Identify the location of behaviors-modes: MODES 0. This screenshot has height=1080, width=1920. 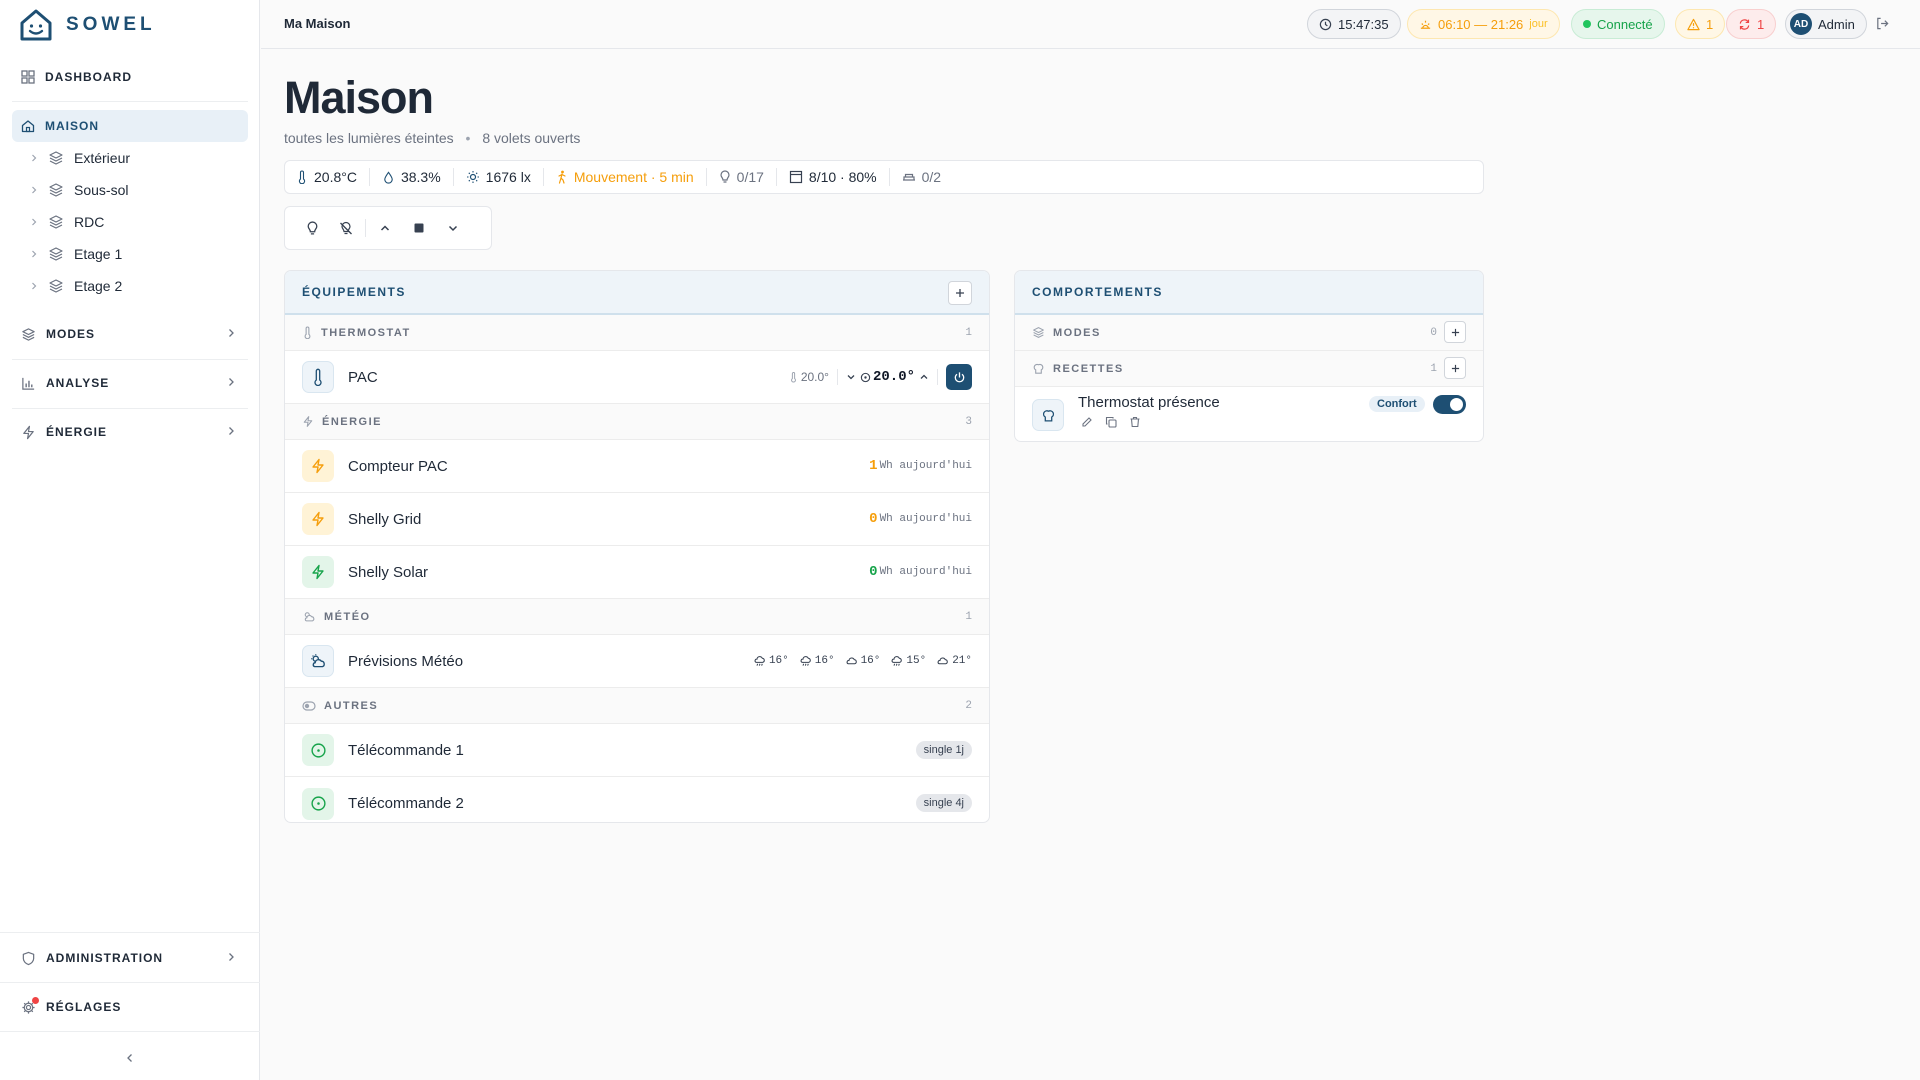
(1249, 333).